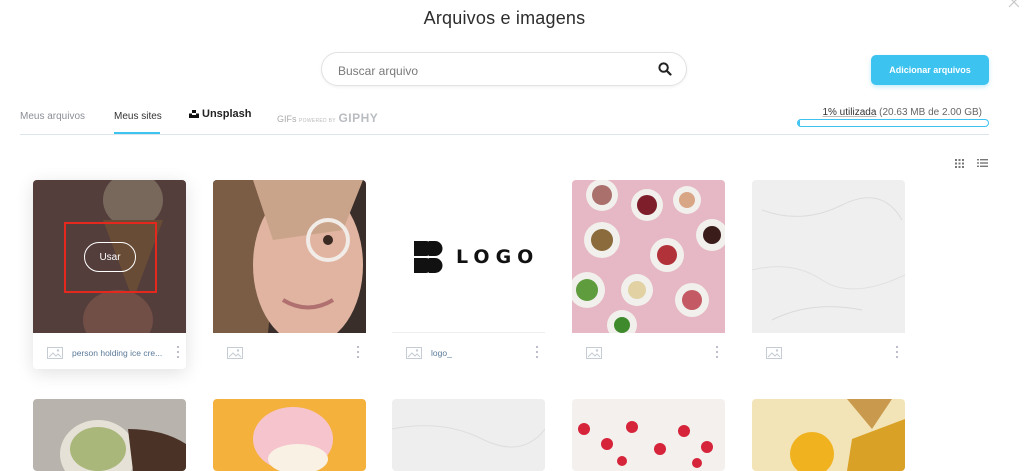 This screenshot has height=471, width=1024. I want to click on add-files-button: Adicionar arquivos, so click(930, 70).